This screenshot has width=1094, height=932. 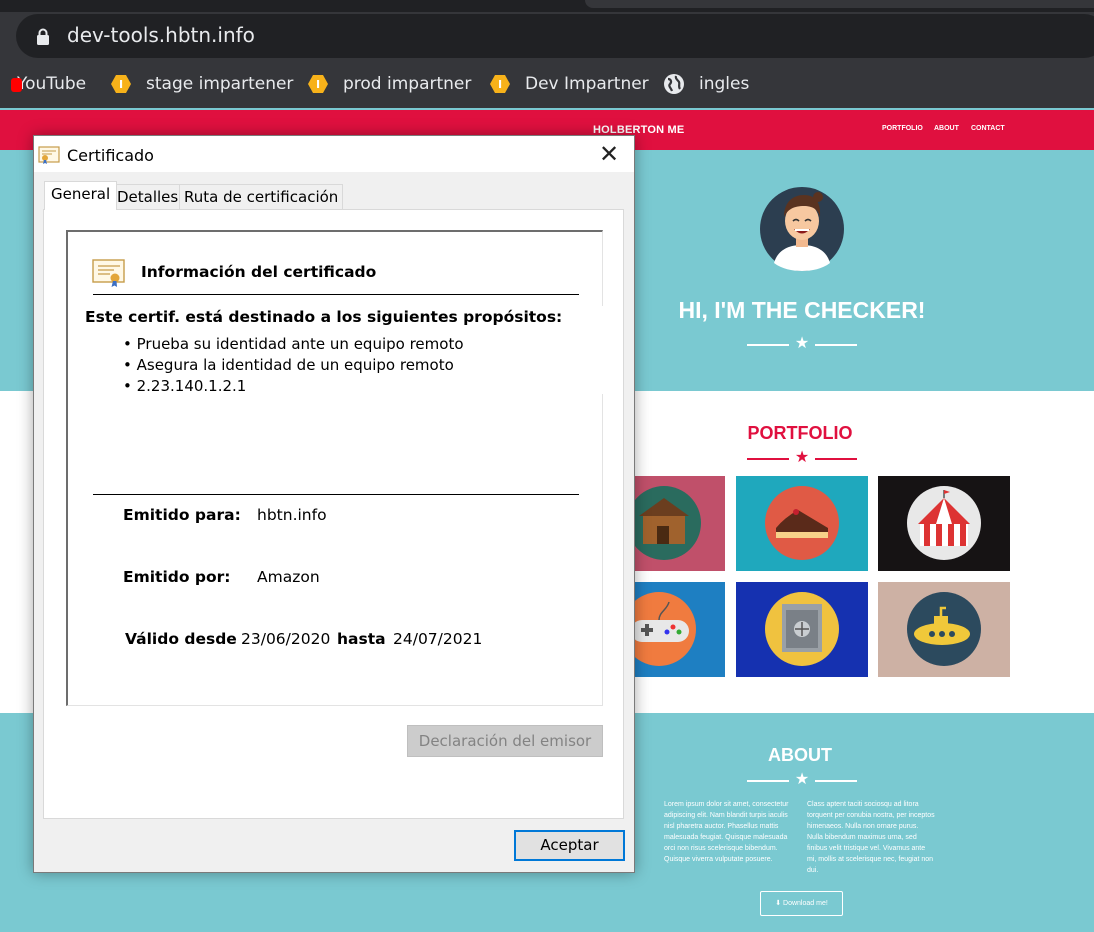 What do you see at coordinates (407, 84) in the screenshot?
I see `bookmark-label: prod impartner` at bounding box center [407, 84].